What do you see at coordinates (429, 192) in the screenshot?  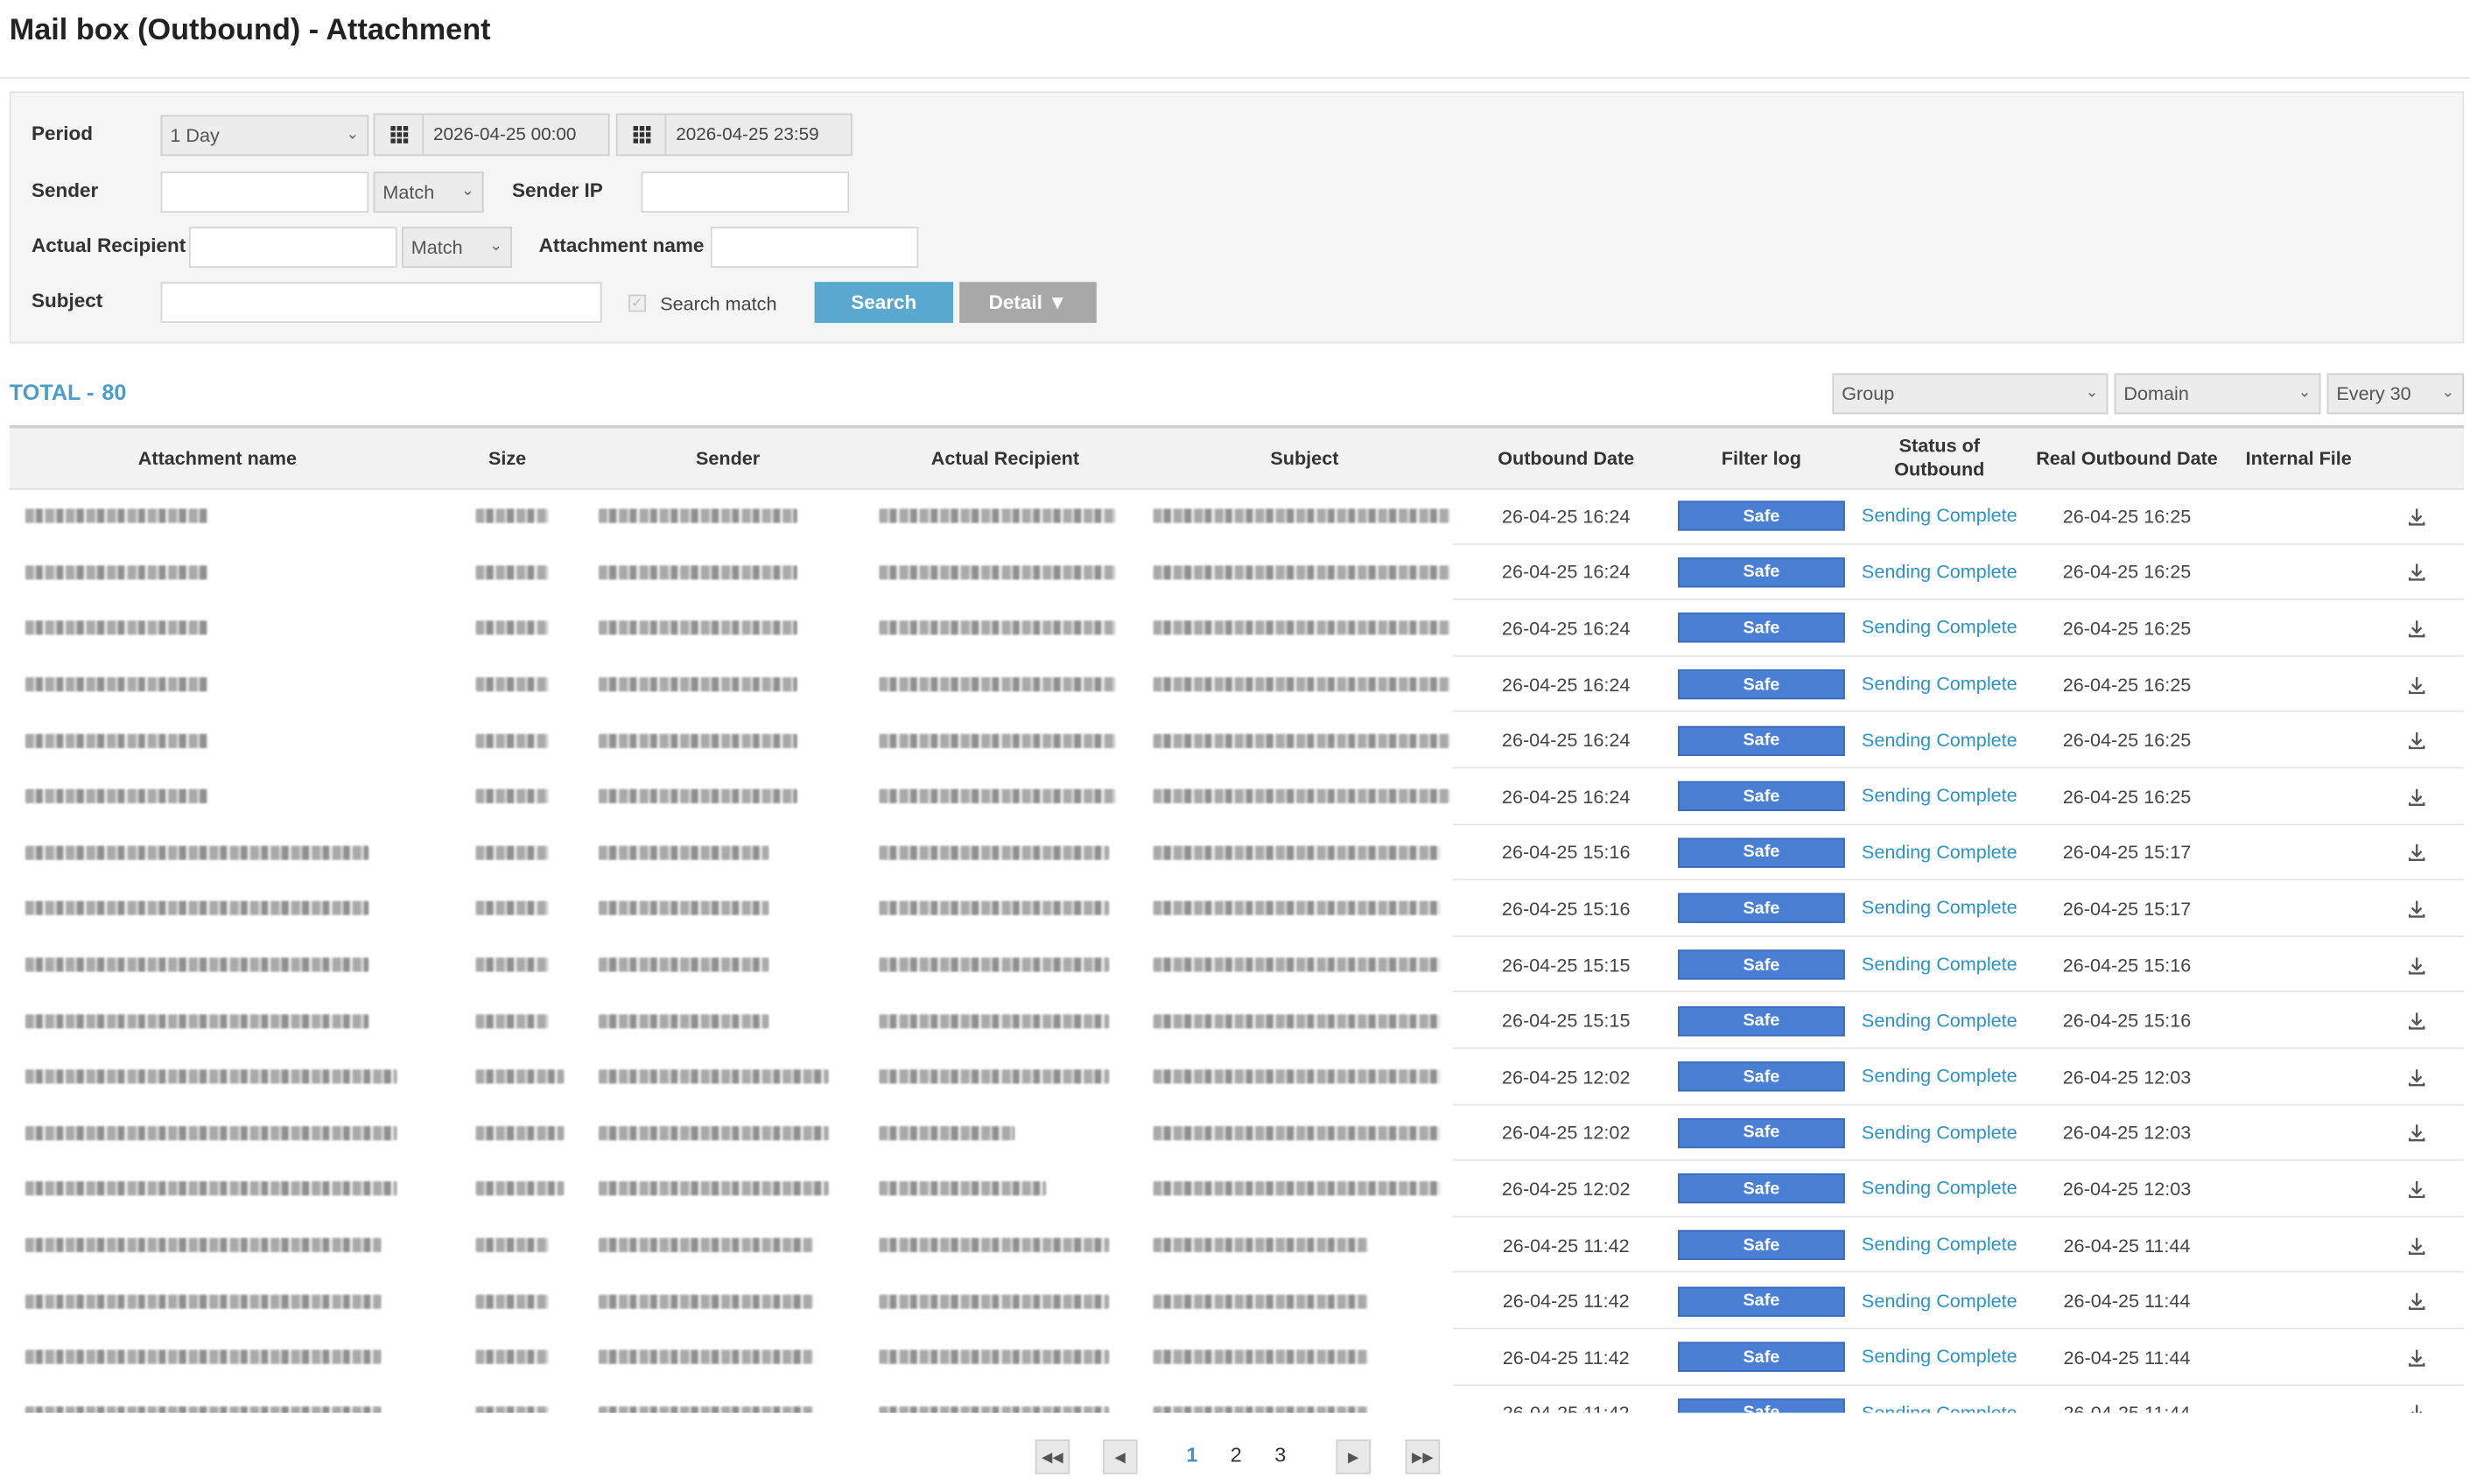 I see `sender-match-select: Match ⌄` at bounding box center [429, 192].